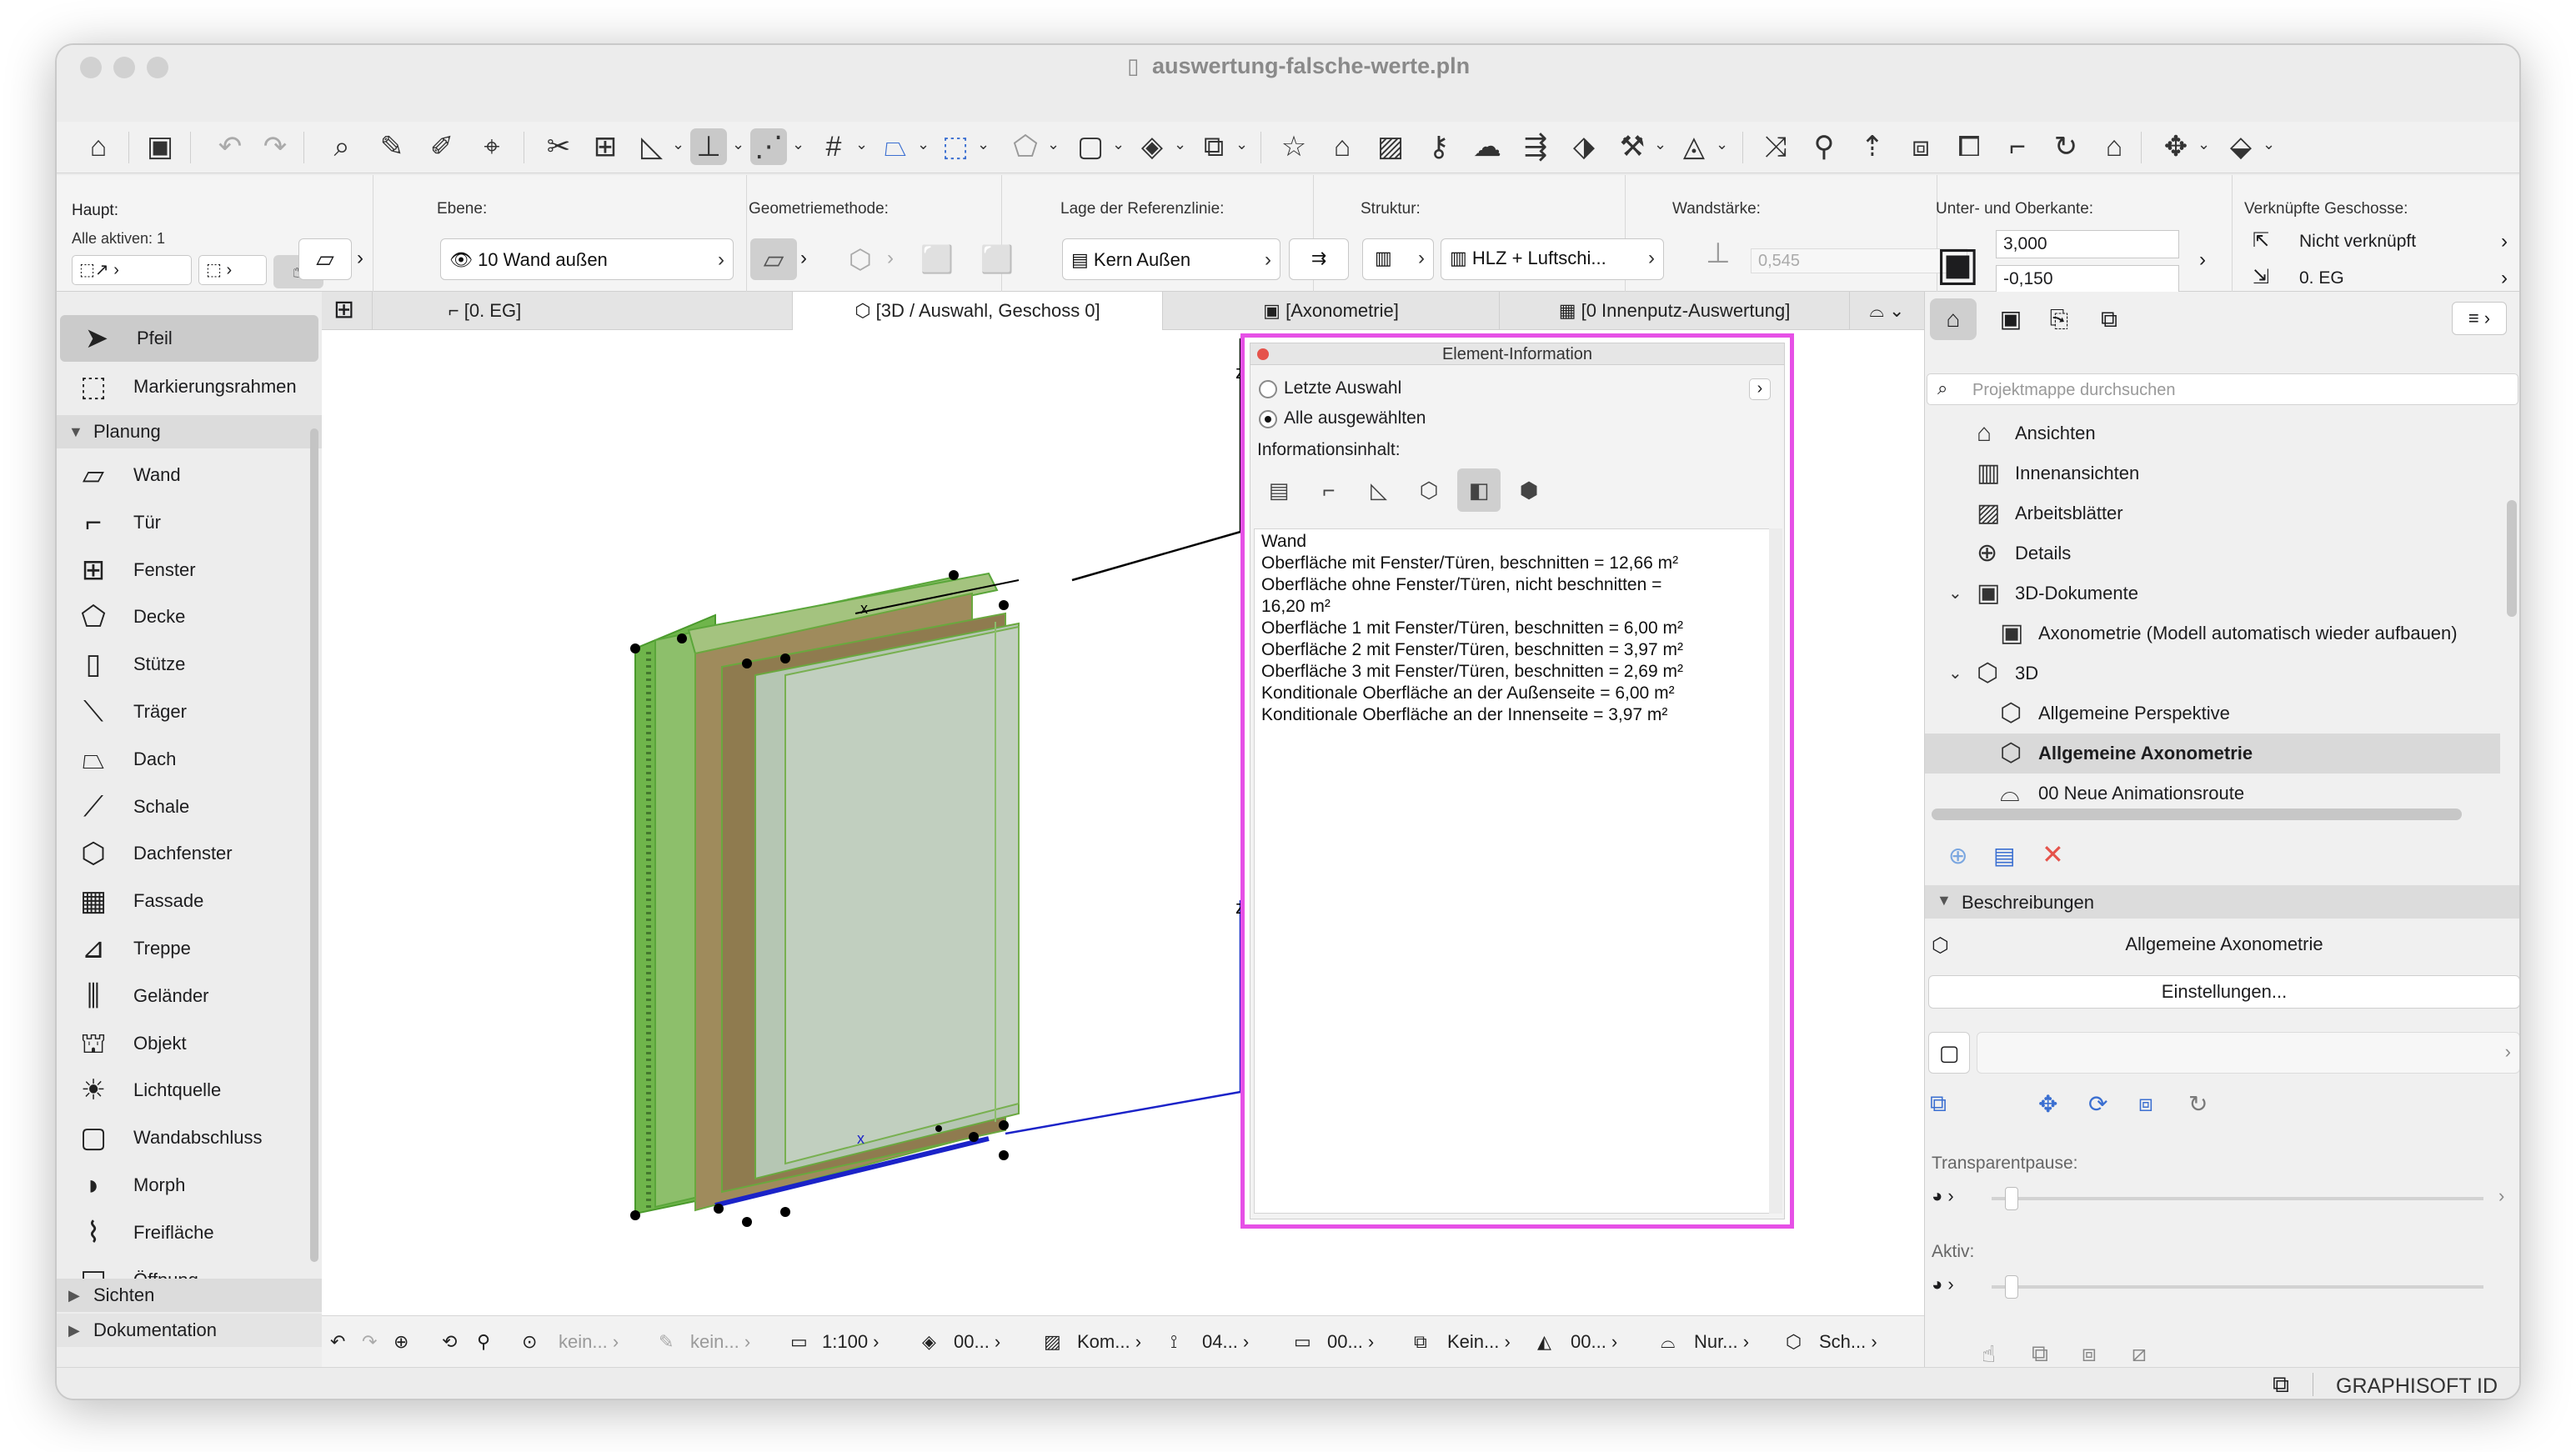 Image resolution: width=2576 pixels, height=1452 pixels. I want to click on tree-item-arbeitsblaetter: ▨ Arbeitsblätter, so click(2212, 513).